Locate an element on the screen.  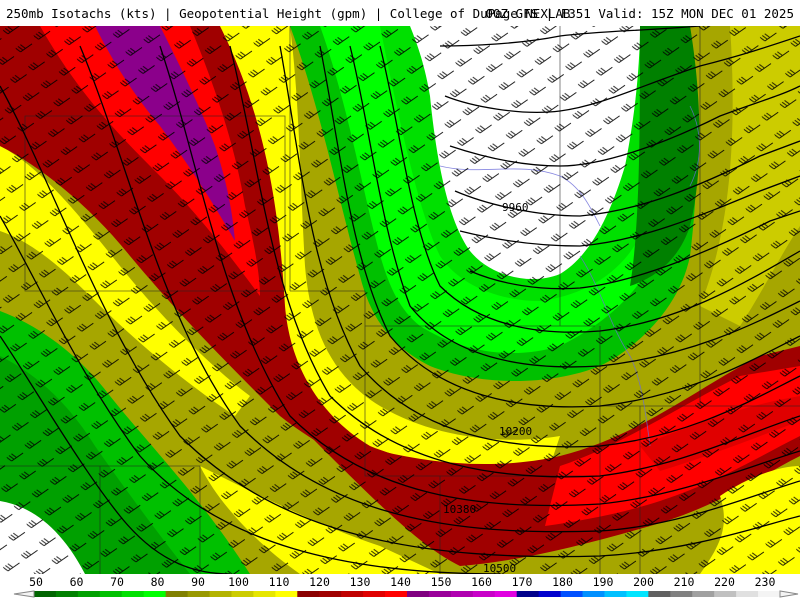
legend-tick-50: 50 is located at coordinates (36, 582).